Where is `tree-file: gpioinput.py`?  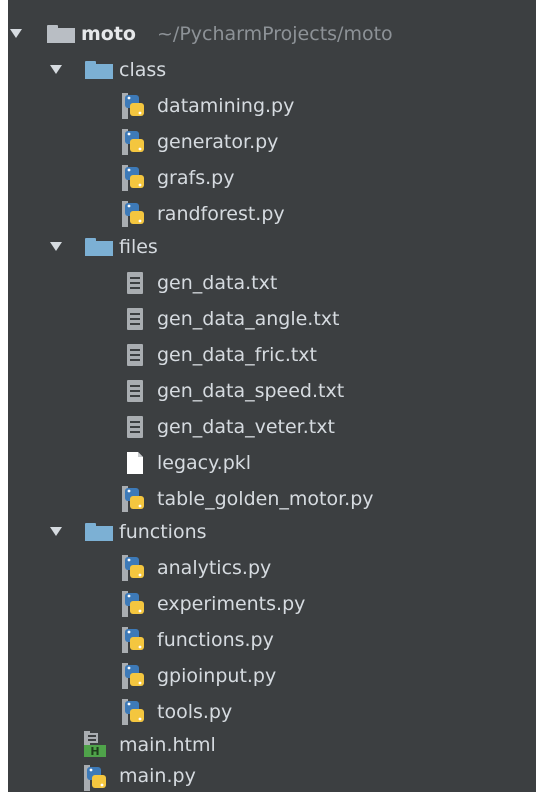
tree-file: gpioinput.py is located at coordinates (268, 676).